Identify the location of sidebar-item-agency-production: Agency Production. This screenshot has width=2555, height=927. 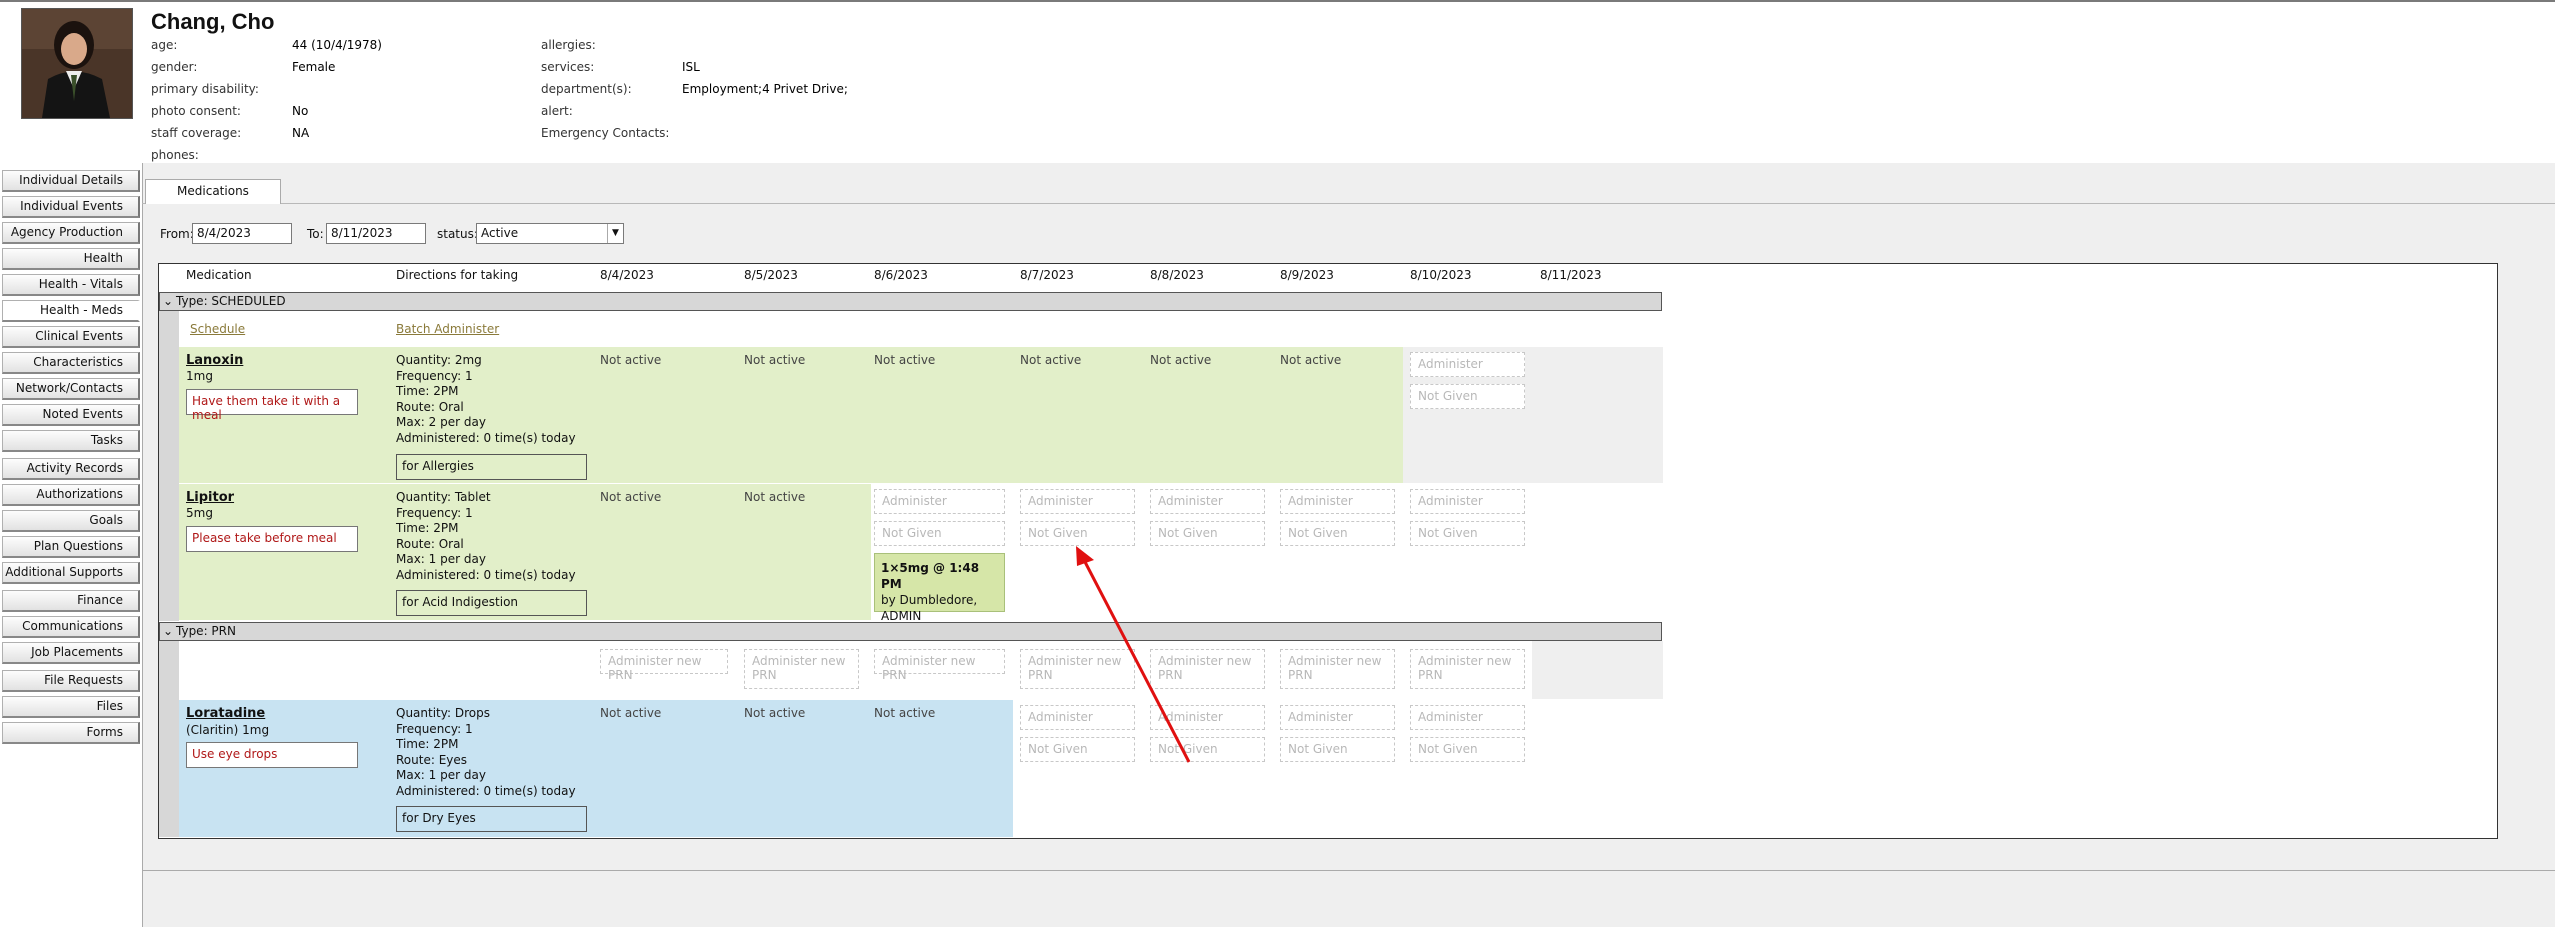
(71, 233).